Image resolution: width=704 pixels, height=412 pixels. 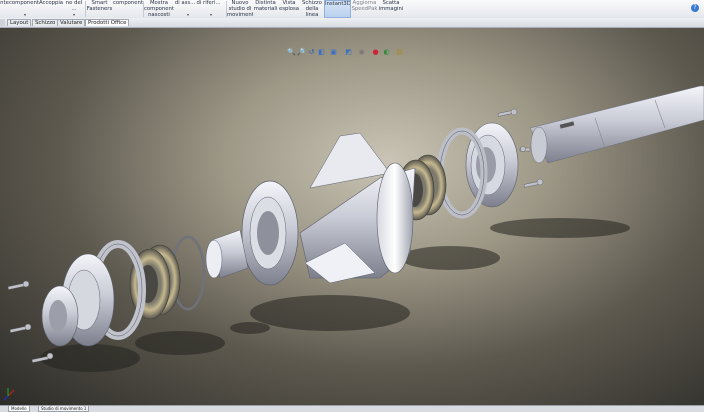 I want to click on display-style-icon: ◩, so click(x=348, y=52).